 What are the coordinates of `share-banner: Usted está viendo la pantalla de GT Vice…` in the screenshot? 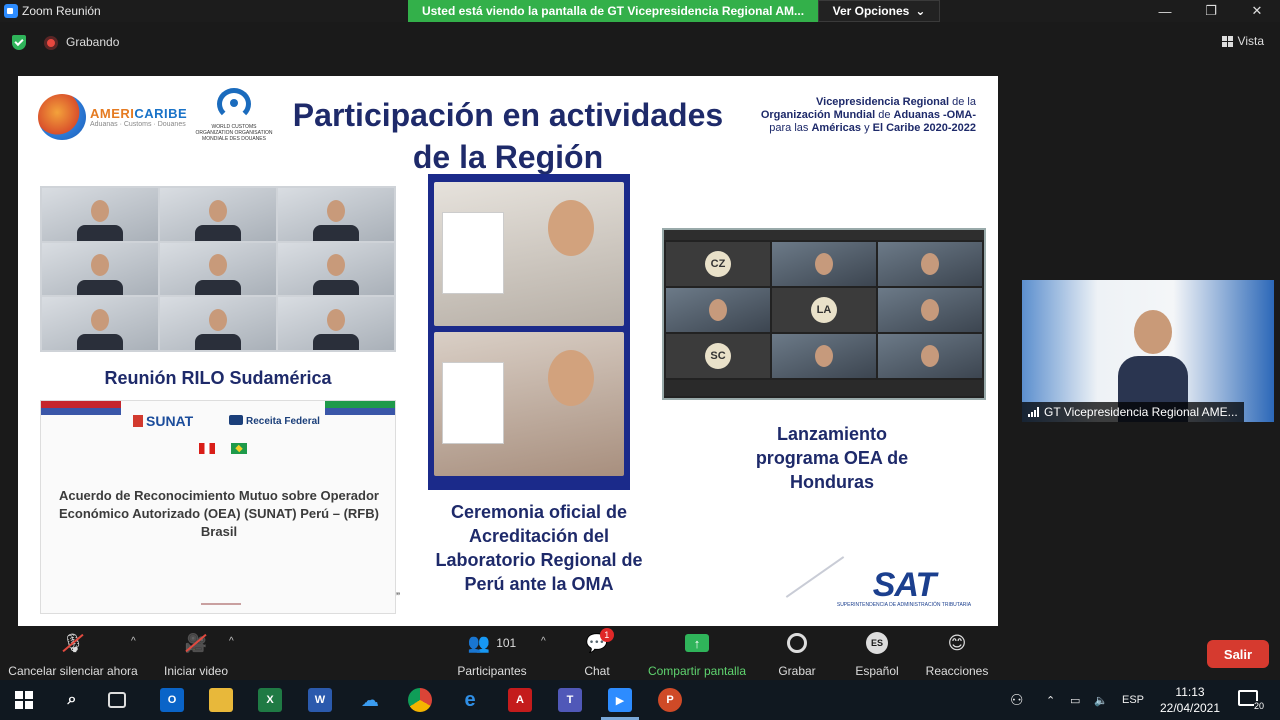 It's located at (613, 11).